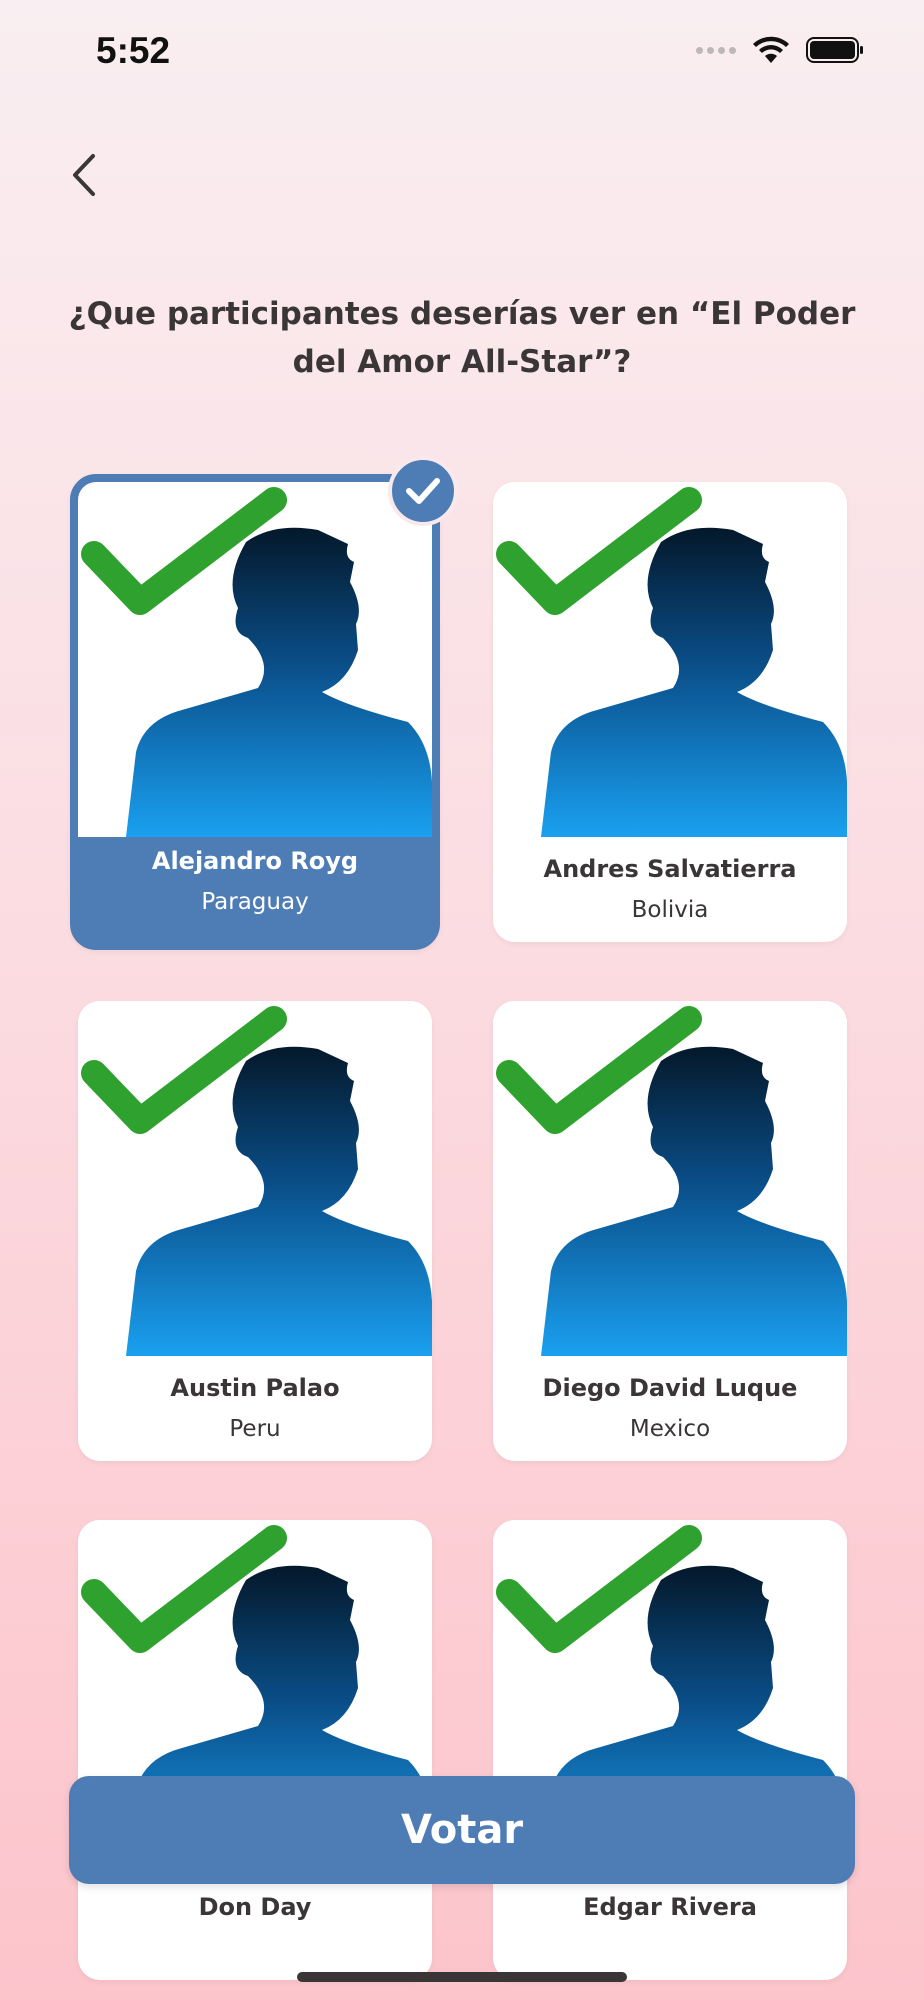 The width and height of the screenshot is (924, 2000). What do you see at coordinates (670, 1750) in the screenshot?
I see `participant-card: Edgar Rivera` at bounding box center [670, 1750].